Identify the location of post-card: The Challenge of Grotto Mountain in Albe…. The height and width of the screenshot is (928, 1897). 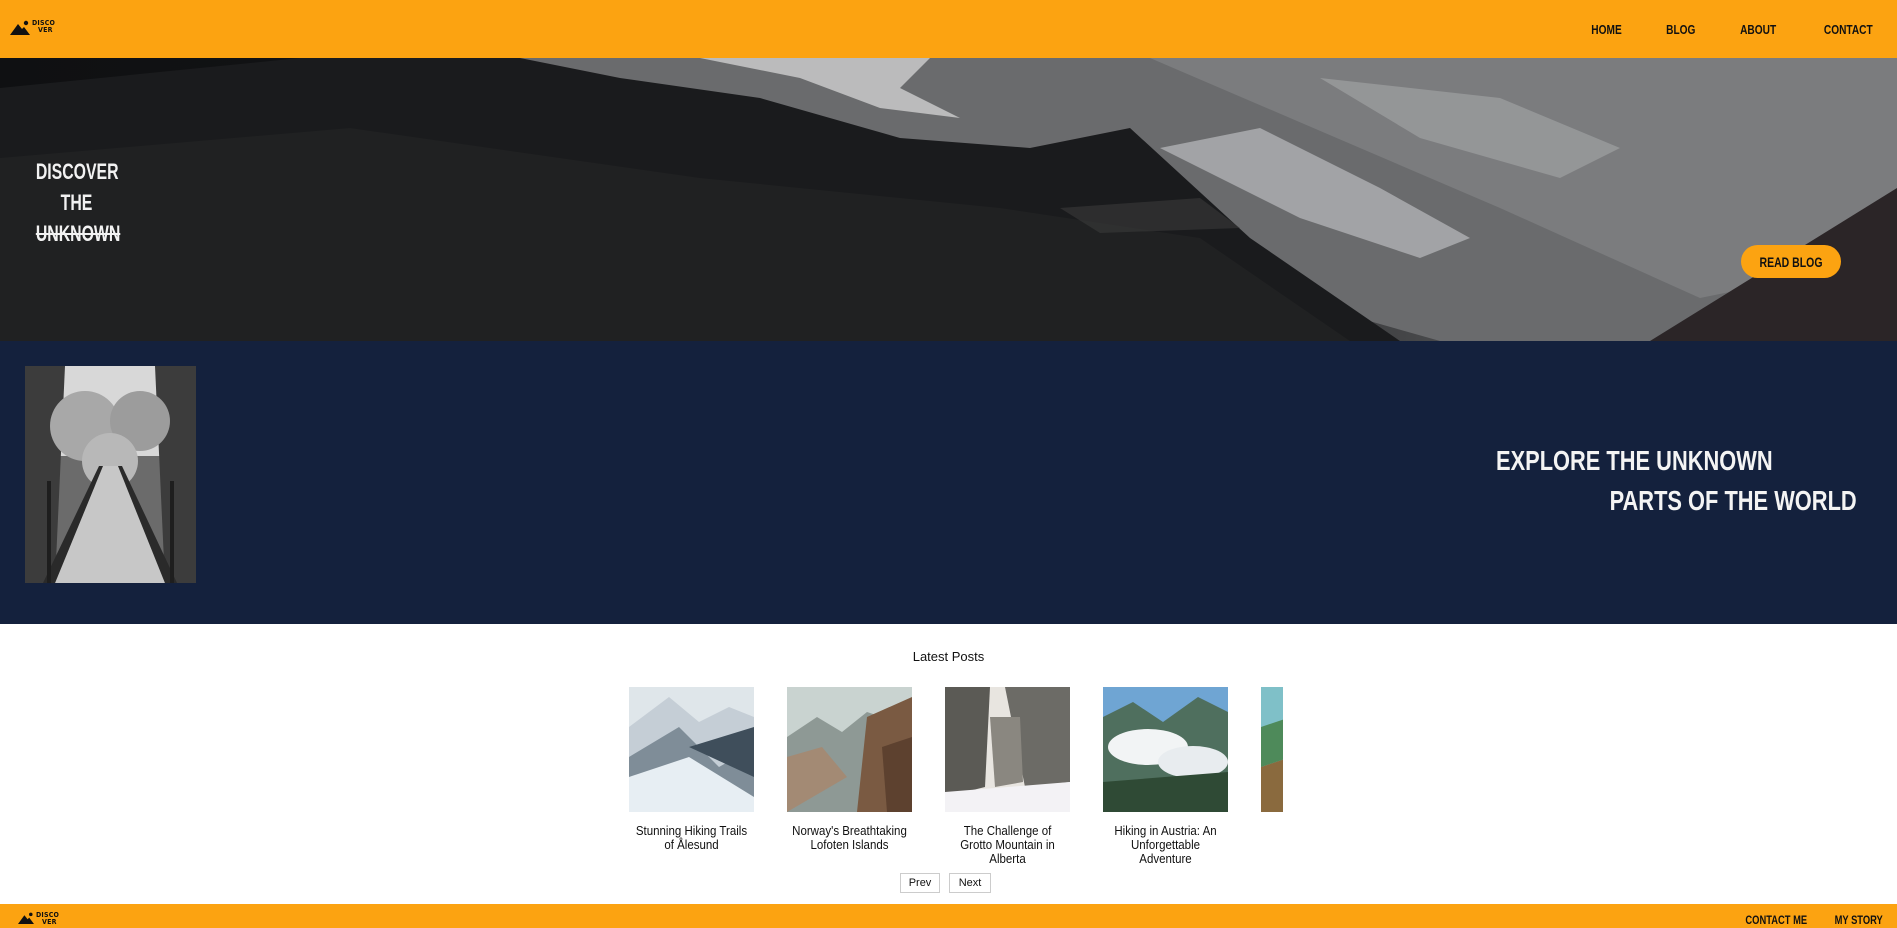
(1007, 776).